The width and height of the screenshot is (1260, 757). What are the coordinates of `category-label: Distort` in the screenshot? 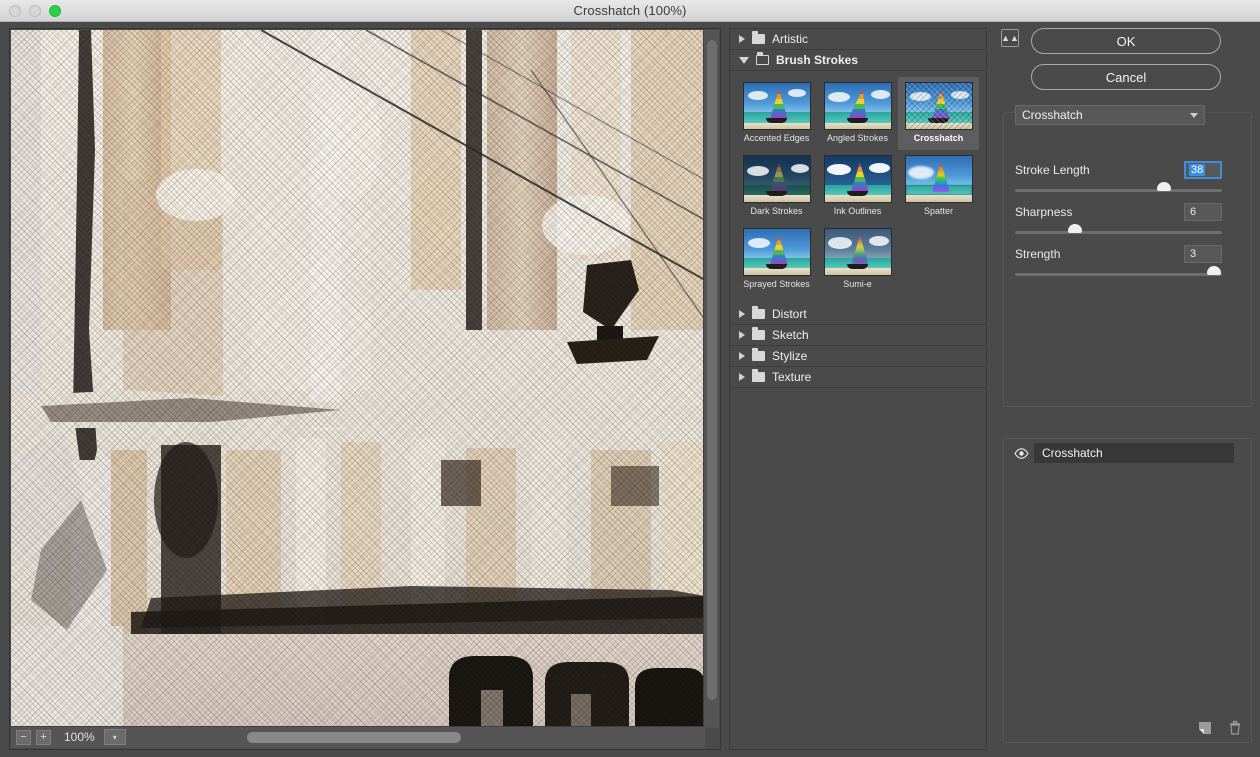 It's located at (789, 313).